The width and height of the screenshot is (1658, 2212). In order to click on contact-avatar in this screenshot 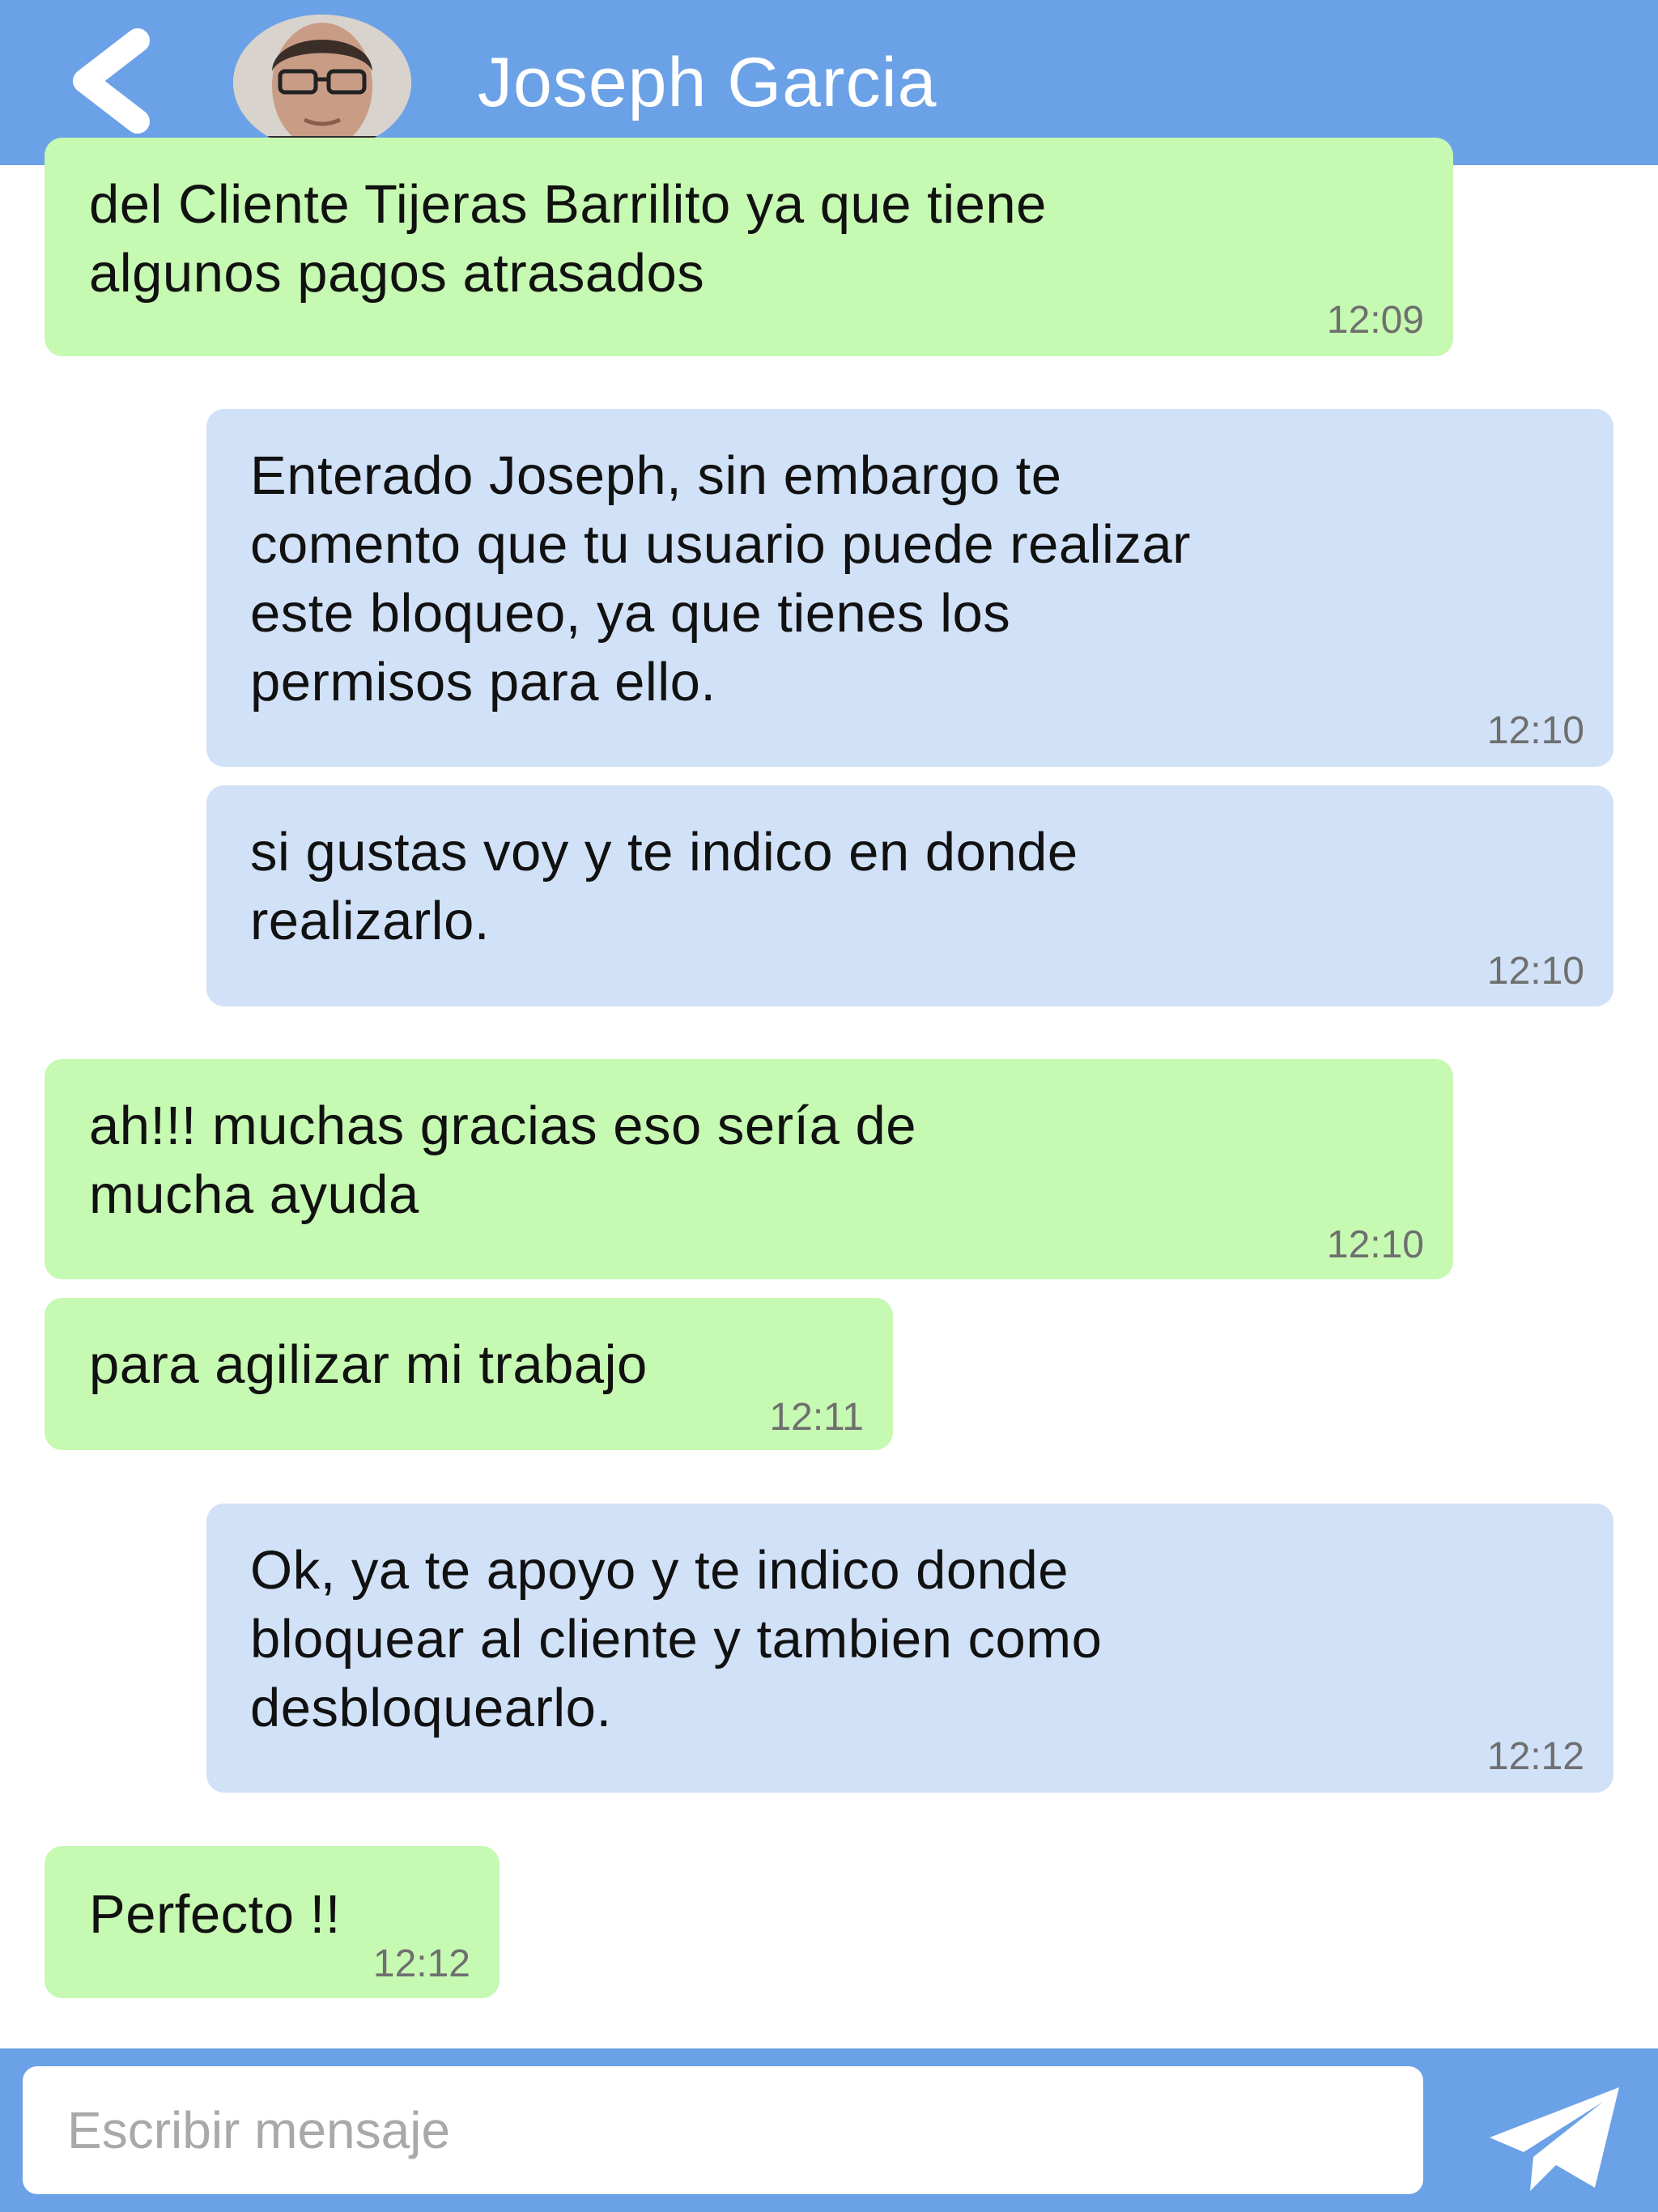, I will do `click(322, 83)`.